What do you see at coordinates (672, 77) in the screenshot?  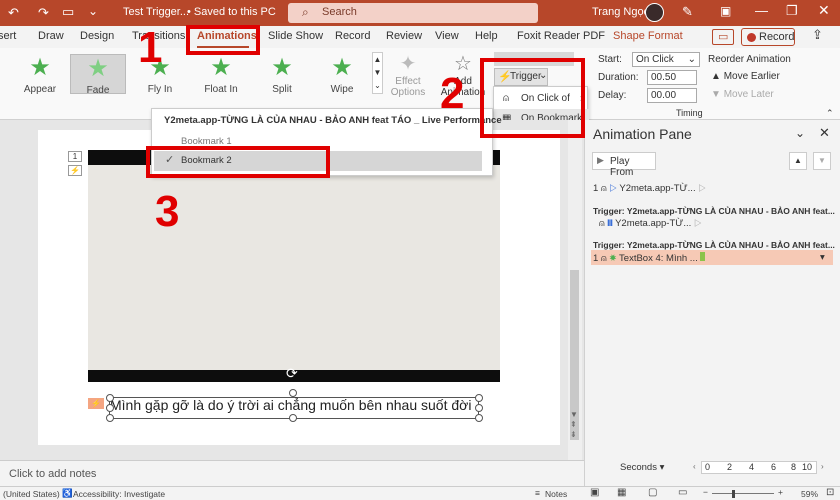 I see `duration-field: 00.50` at bounding box center [672, 77].